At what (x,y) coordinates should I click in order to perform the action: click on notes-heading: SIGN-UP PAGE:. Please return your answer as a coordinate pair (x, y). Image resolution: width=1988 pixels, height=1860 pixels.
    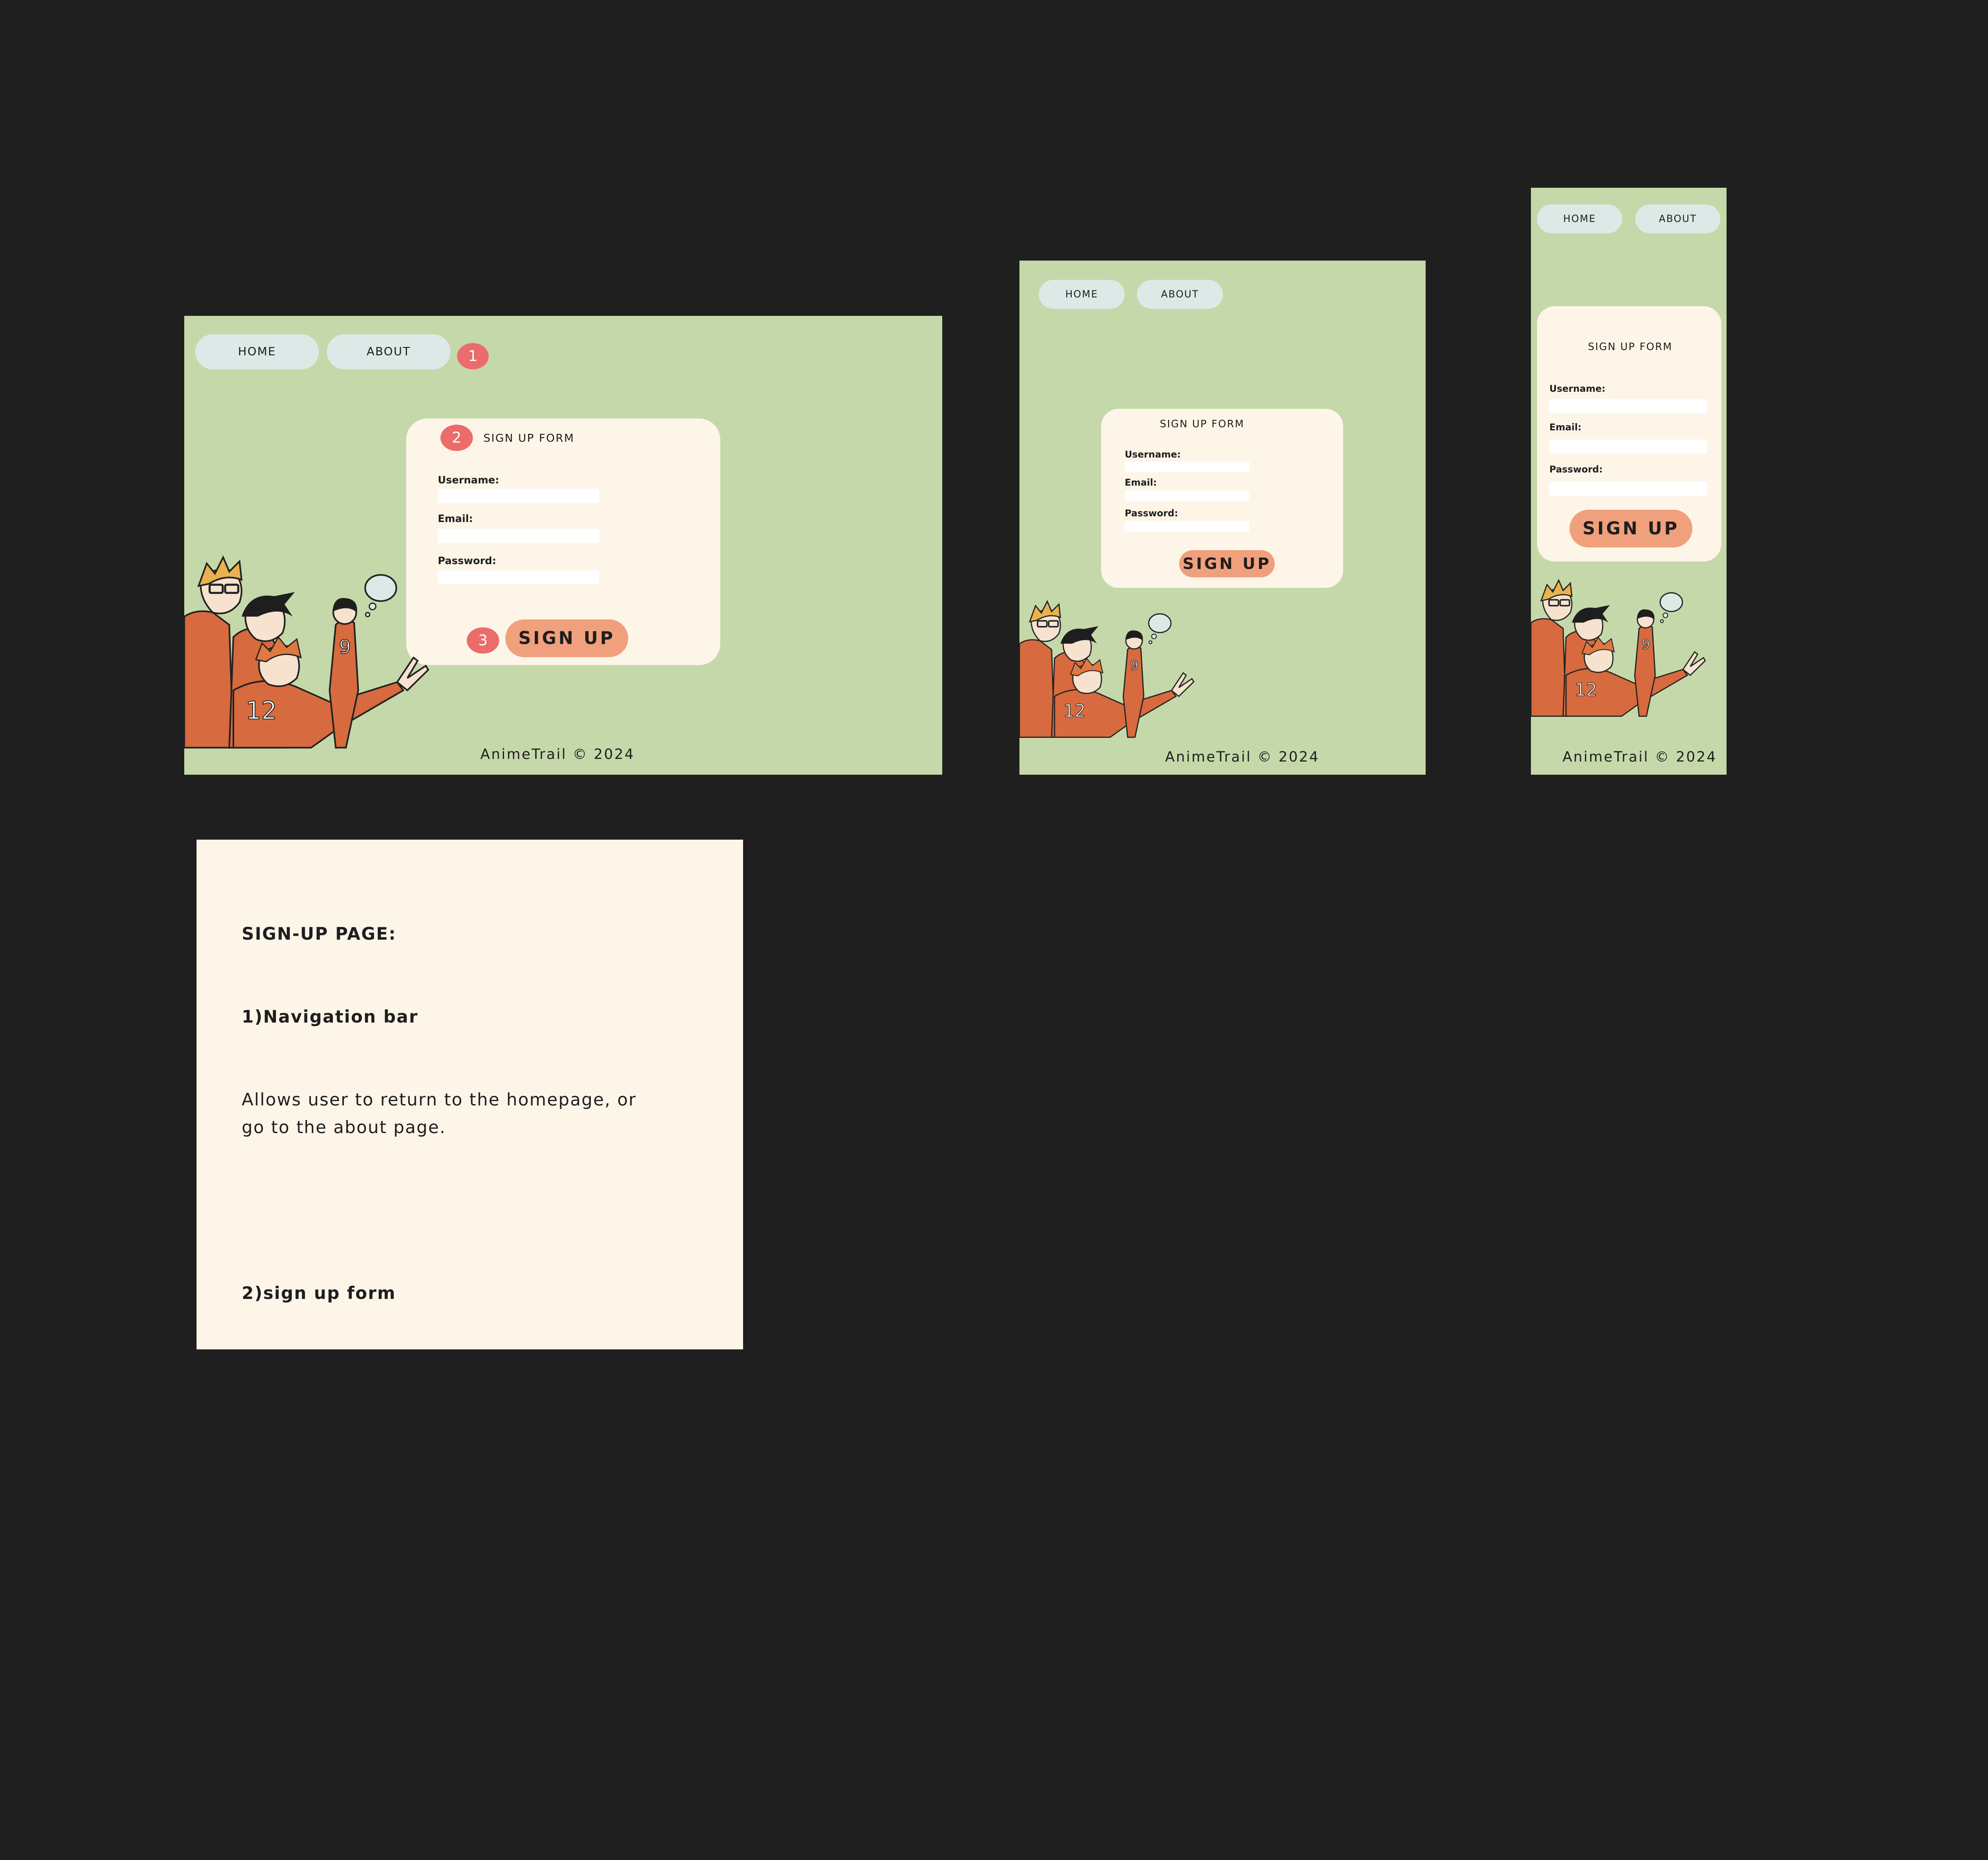
    Looking at the image, I should click on (319, 934).